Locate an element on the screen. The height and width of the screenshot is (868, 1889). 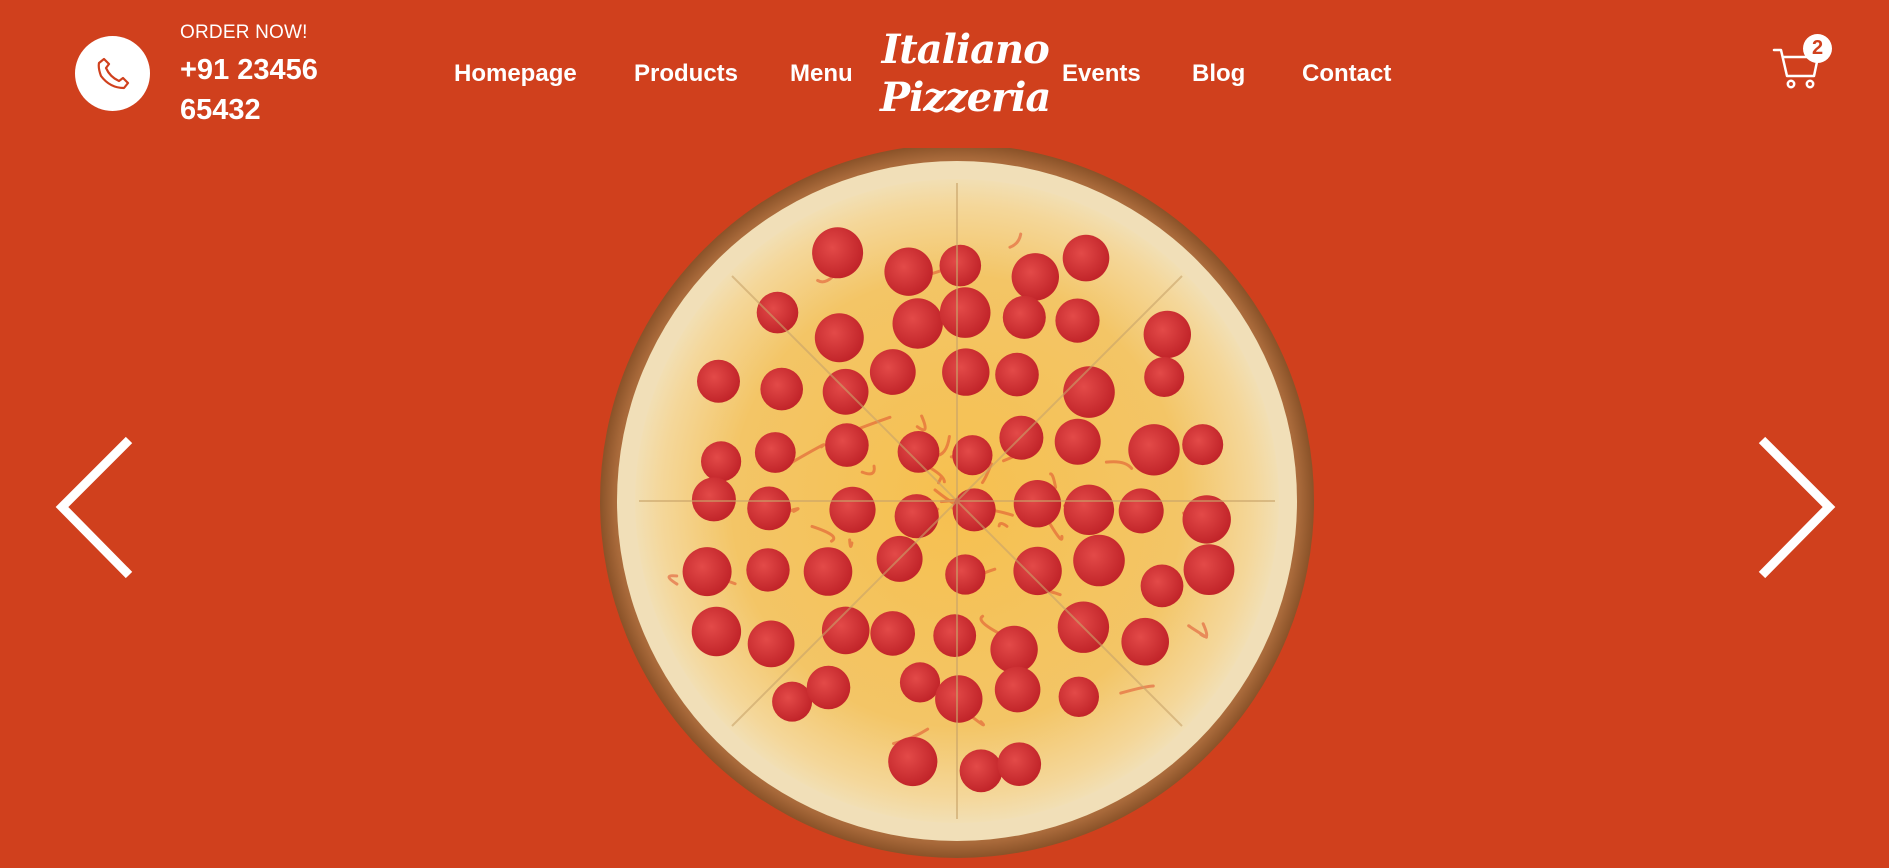
order-now-label: ORDER NOW! is located at coordinates (244, 32).